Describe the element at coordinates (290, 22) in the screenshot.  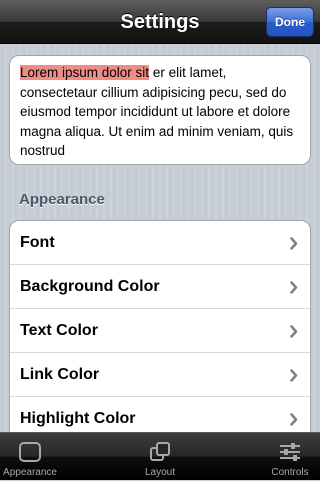
I see `done-button: Done` at that location.